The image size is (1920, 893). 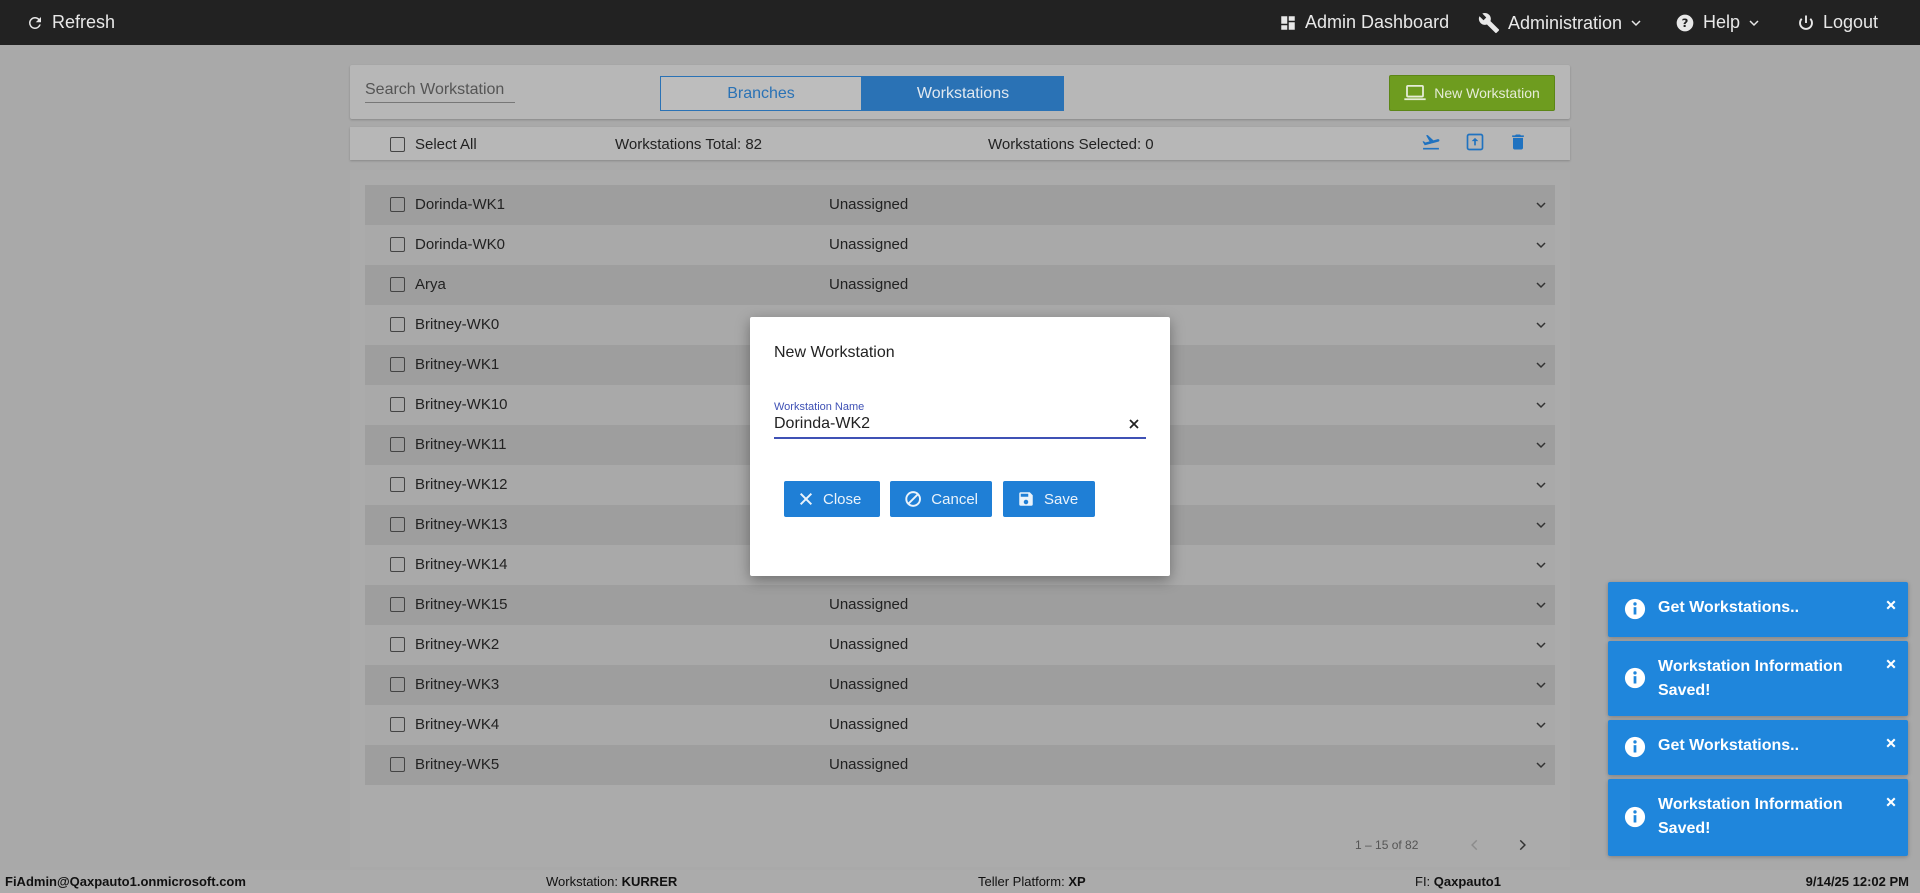 I want to click on pagination-label: 1 – 15 of 82, so click(x=1387, y=845).